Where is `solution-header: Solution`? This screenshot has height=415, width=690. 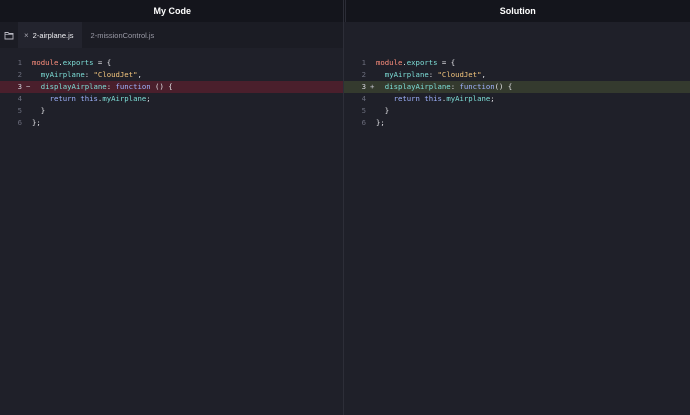
solution-header: Solution is located at coordinates (517, 11).